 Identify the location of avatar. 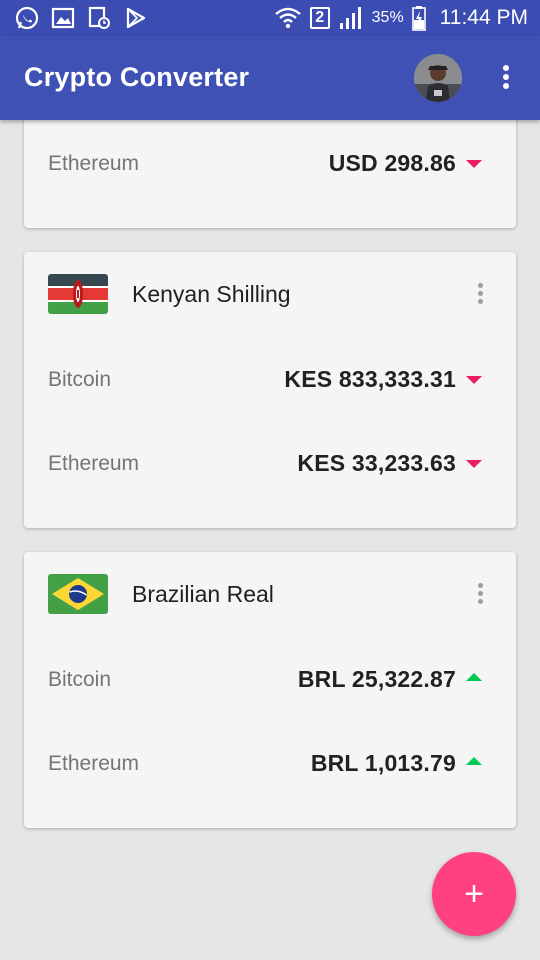
(438, 78).